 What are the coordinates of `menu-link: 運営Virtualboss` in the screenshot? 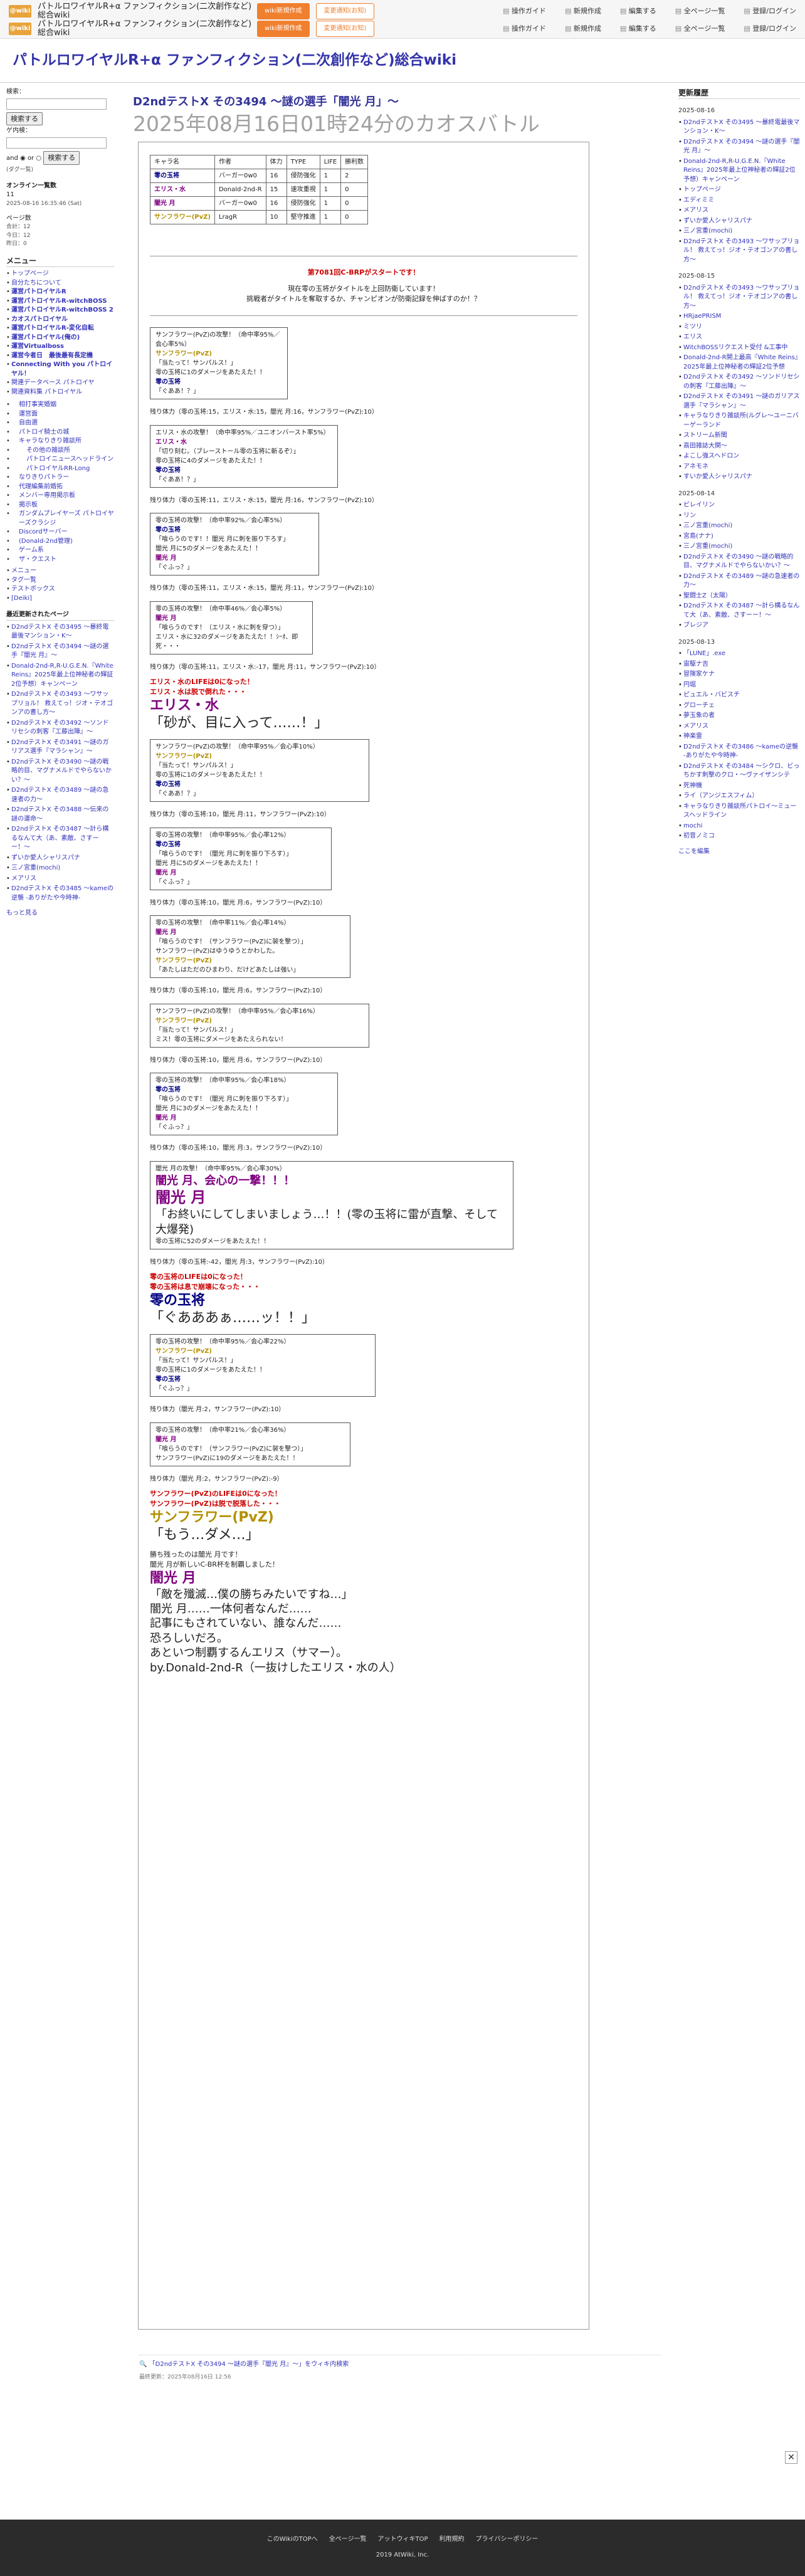 It's located at (37, 346).